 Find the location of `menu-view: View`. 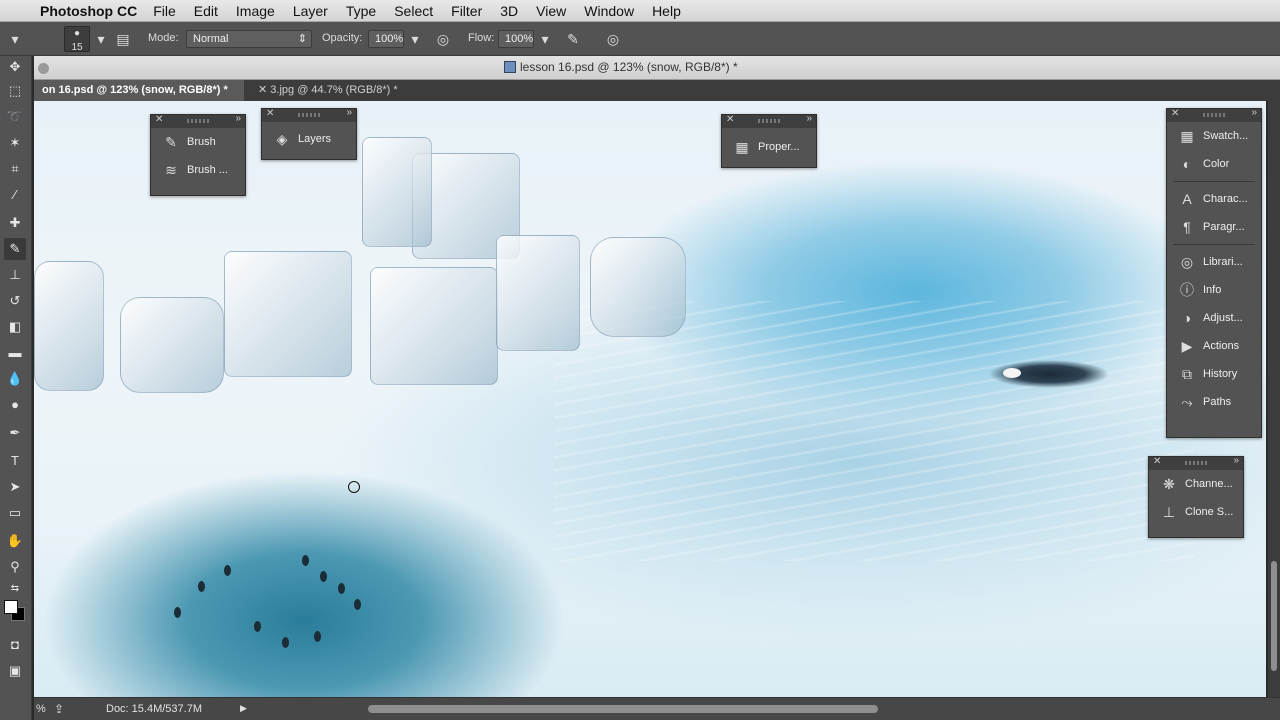

menu-view: View is located at coordinates (551, 11).